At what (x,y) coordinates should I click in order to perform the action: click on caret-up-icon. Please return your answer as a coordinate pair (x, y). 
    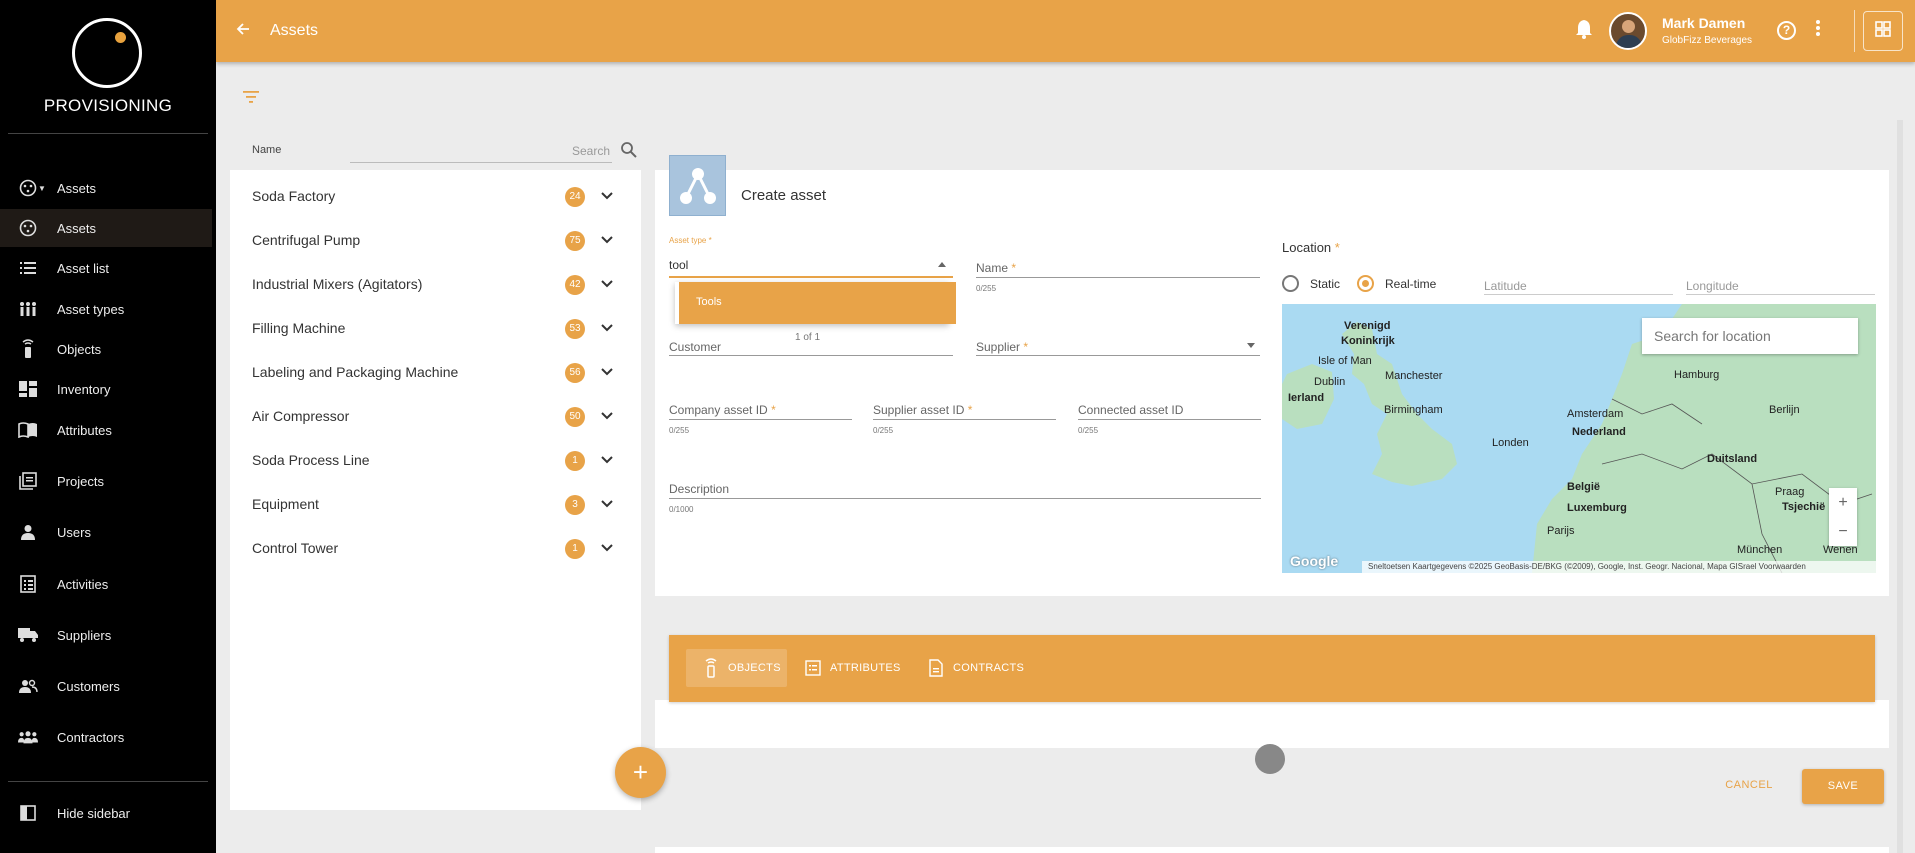
    Looking at the image, I should click on (942, 264).